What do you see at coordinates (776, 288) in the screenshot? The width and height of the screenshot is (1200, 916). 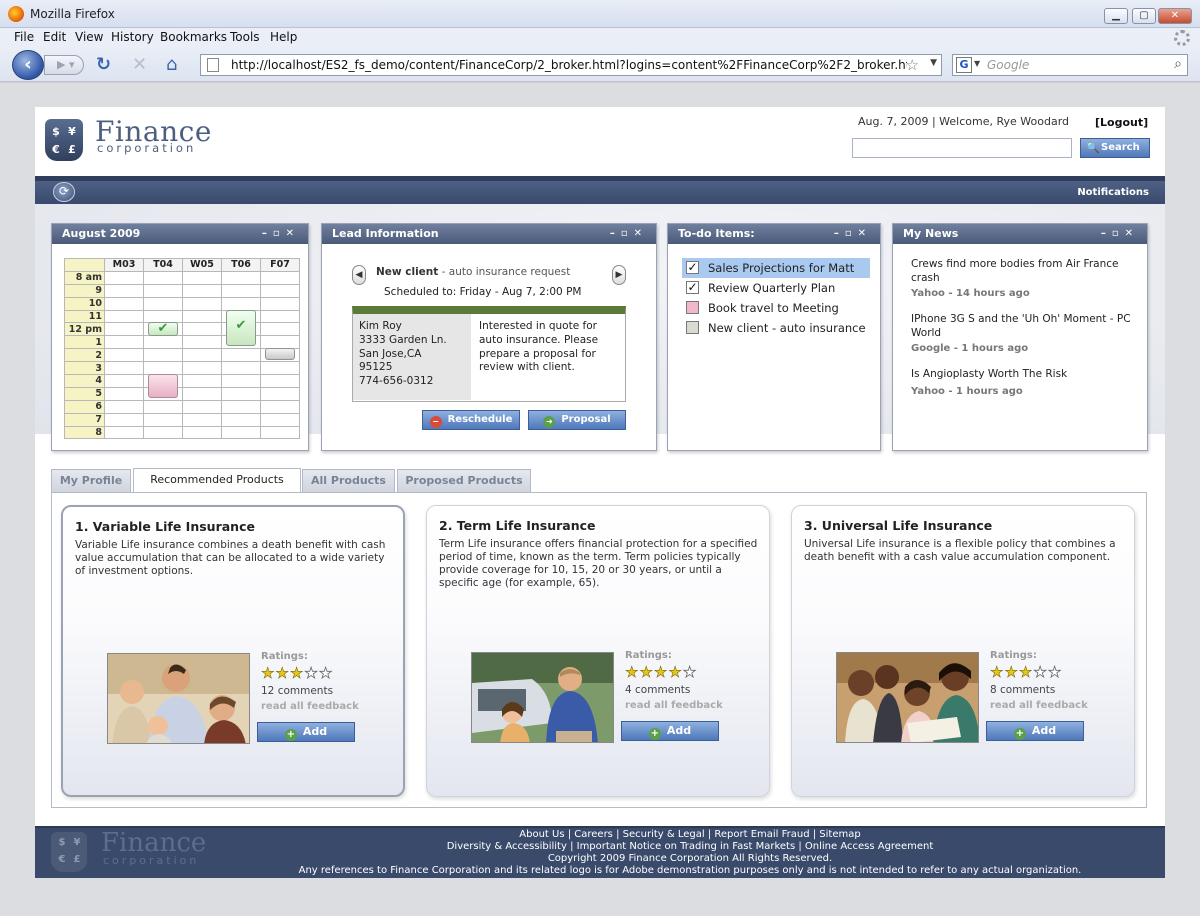 I see `todo-item: ✓ Review Quarterly Plan` at bounding box center [776, 288].